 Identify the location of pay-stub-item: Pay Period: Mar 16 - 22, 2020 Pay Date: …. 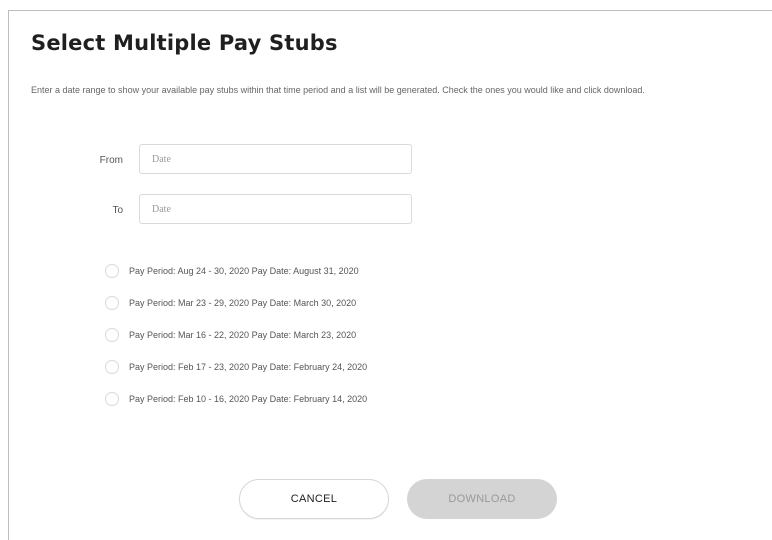
(275, 335).